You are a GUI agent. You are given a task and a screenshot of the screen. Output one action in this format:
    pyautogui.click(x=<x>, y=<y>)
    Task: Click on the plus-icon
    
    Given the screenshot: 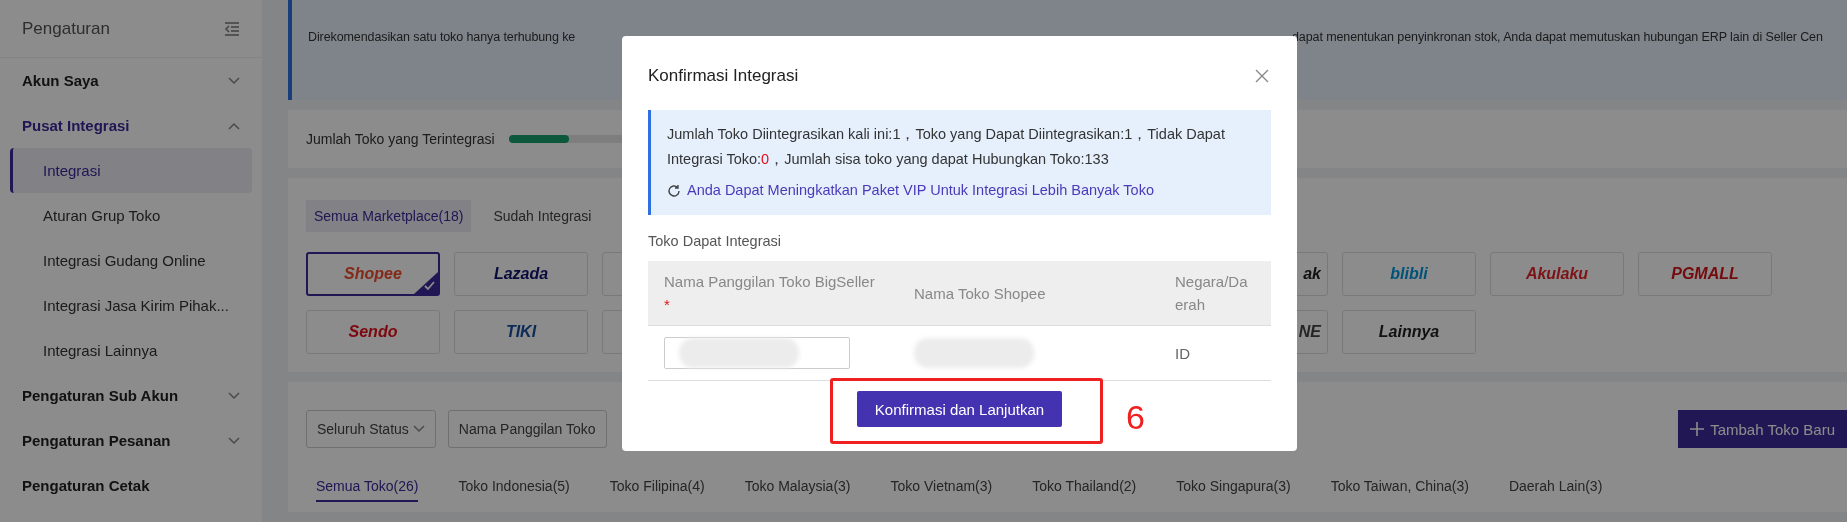 What is the action you would take?
    pyautogui.click(x=1697, y=429)
    